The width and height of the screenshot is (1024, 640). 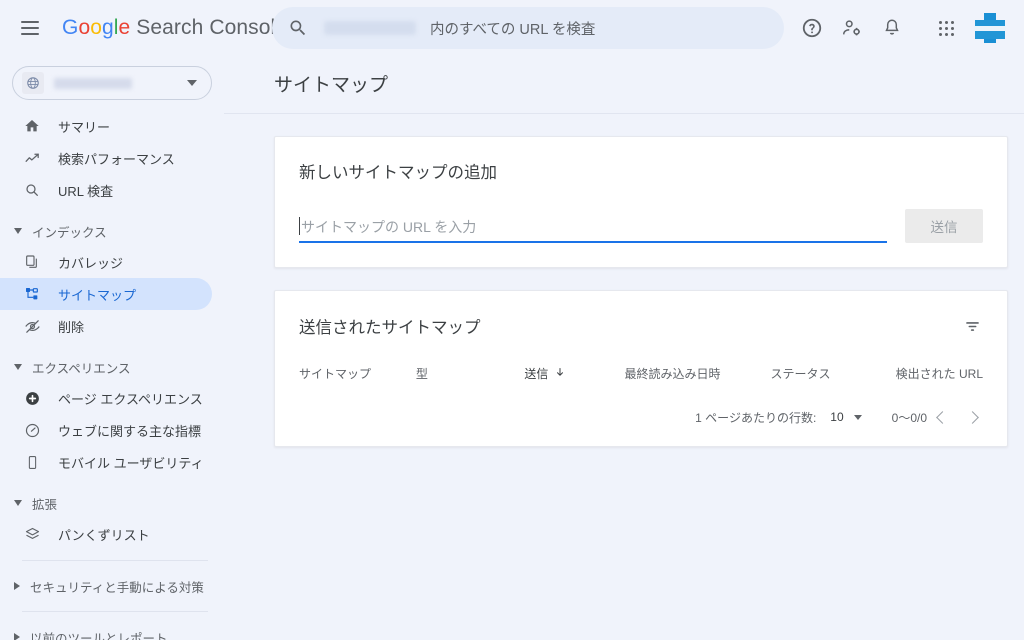 I want to click on sitemap-url-input-wrap, so click(x=593, y=230).